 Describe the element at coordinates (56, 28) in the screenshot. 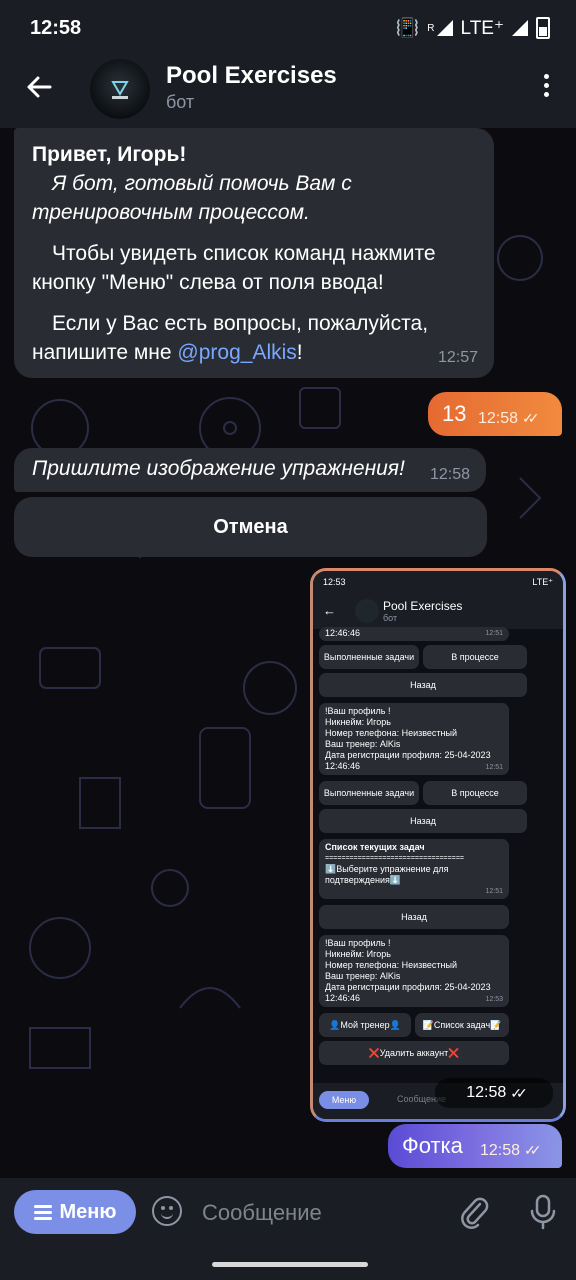

I see `status-time: 12:58` at that location.